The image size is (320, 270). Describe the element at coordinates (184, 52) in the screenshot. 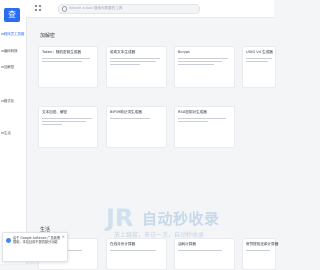

I see `tool-card-title: Bcrypt` at that location.